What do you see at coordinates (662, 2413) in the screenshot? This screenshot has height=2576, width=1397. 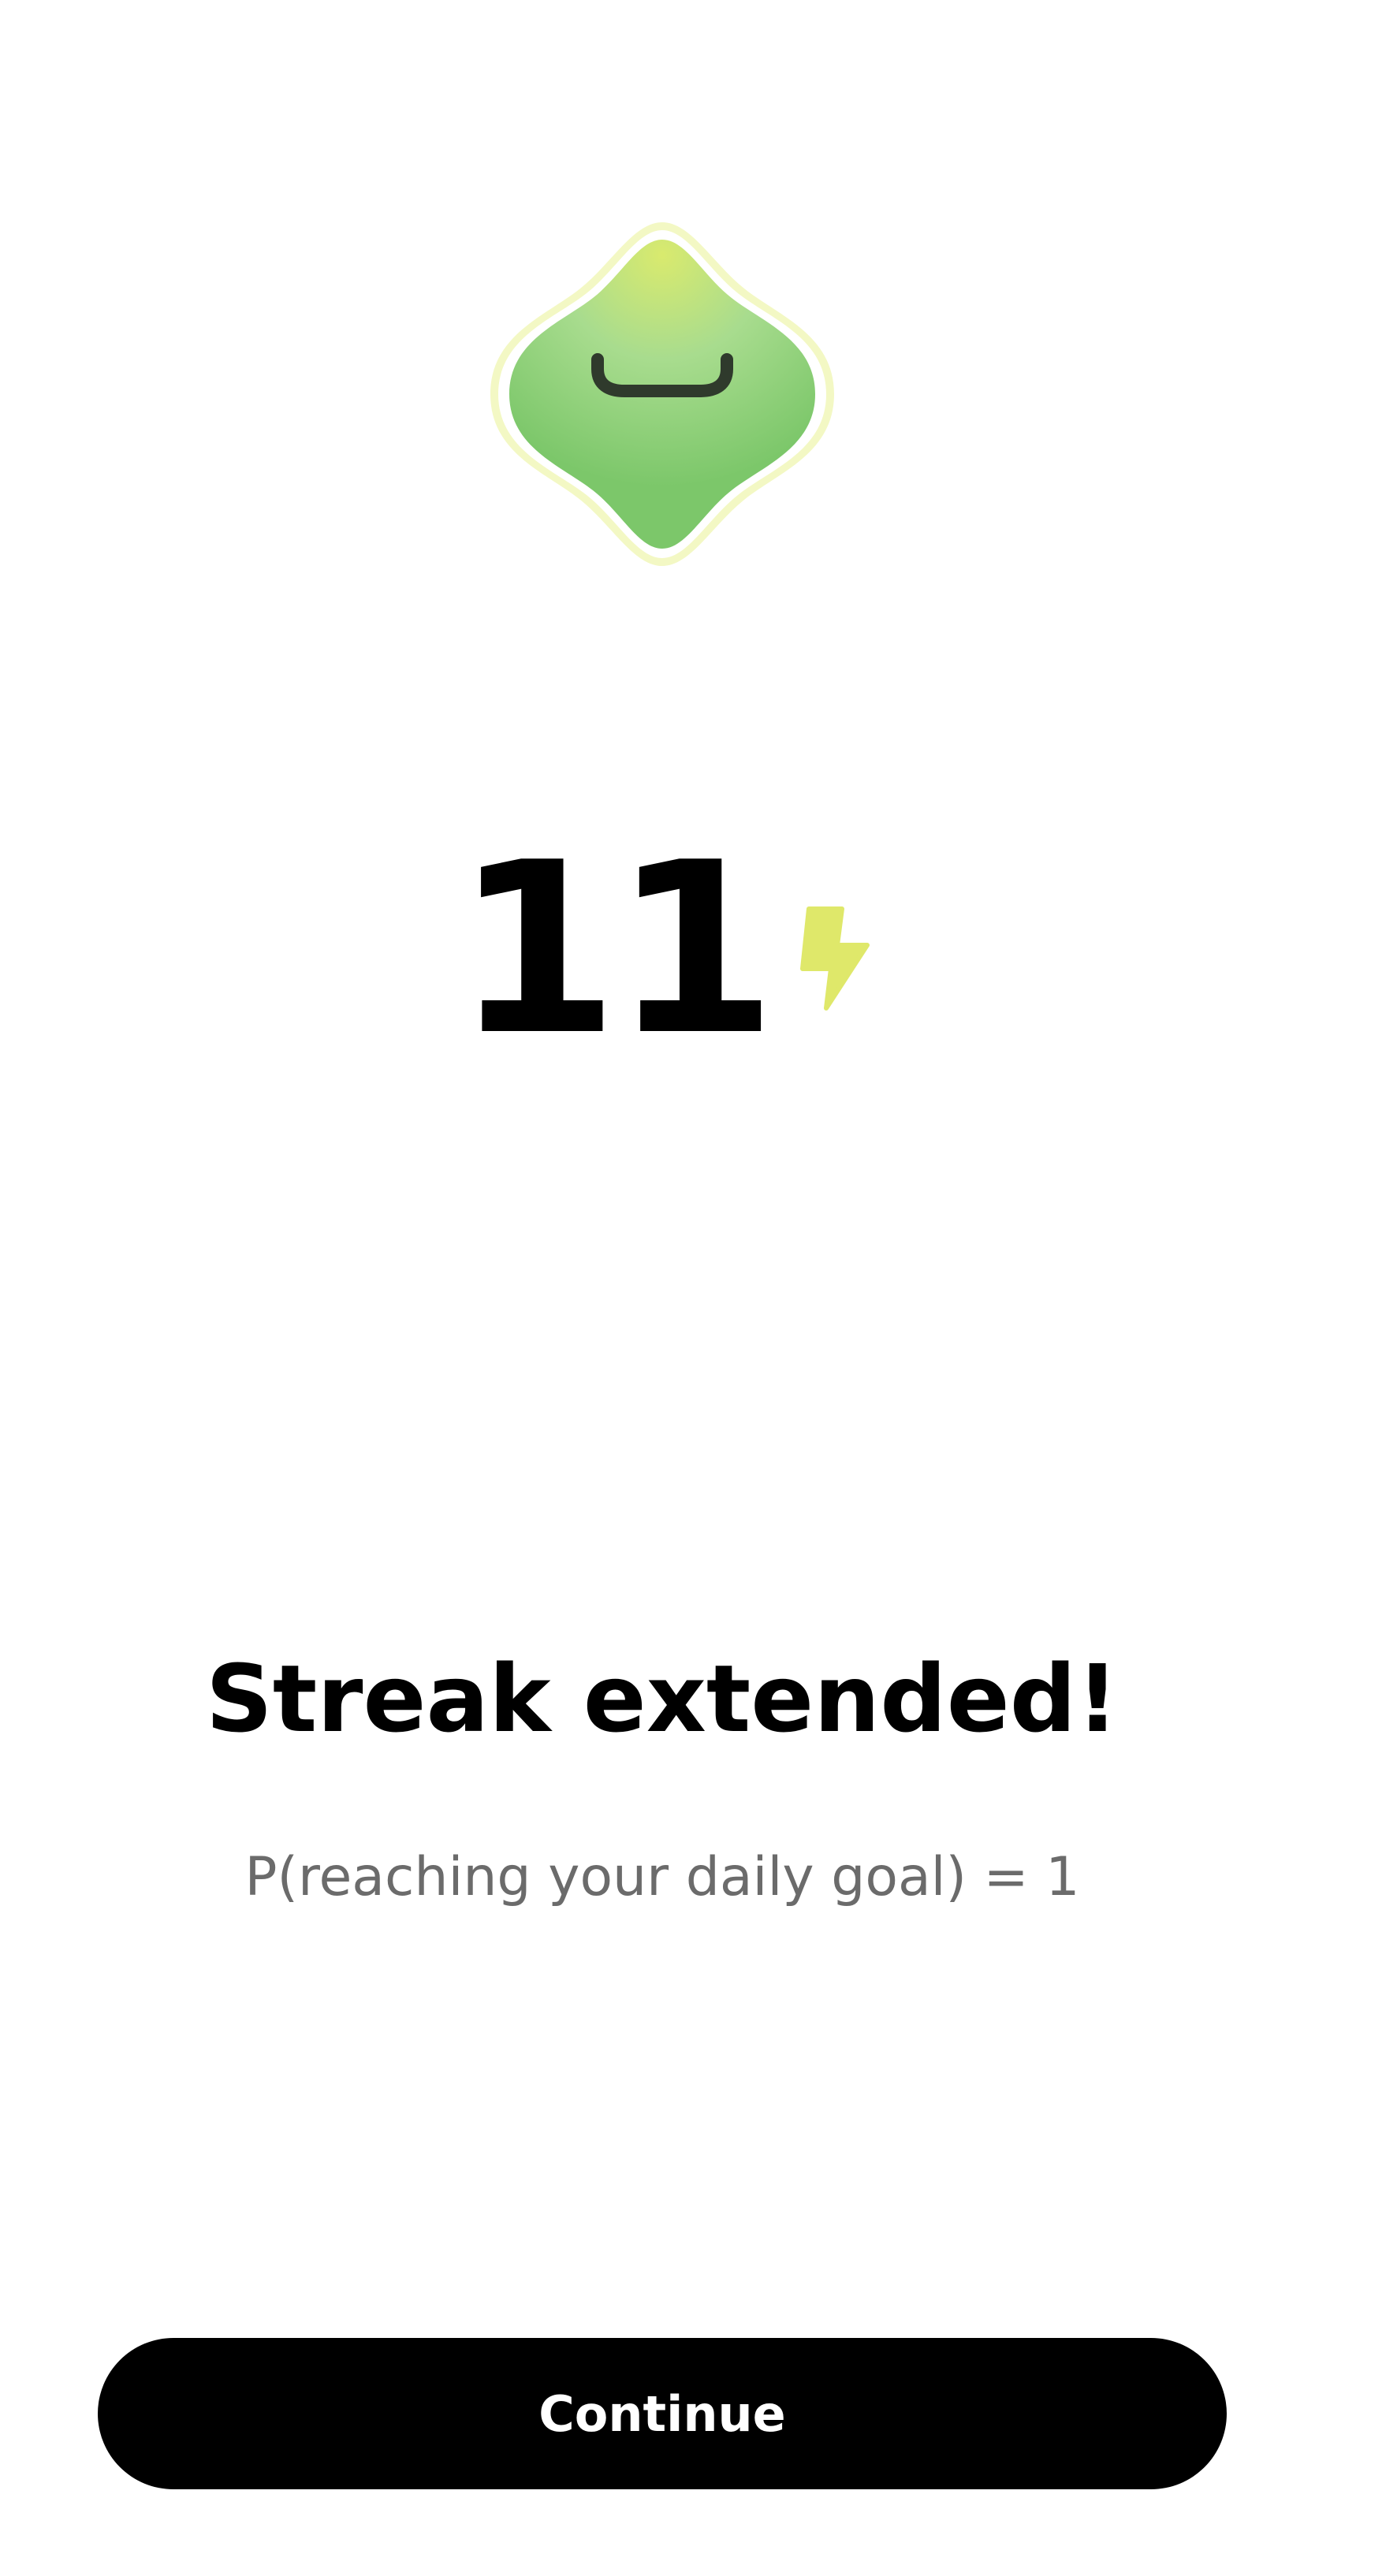 I see `continue-button: Continue` at bounding box center [662, 2413].